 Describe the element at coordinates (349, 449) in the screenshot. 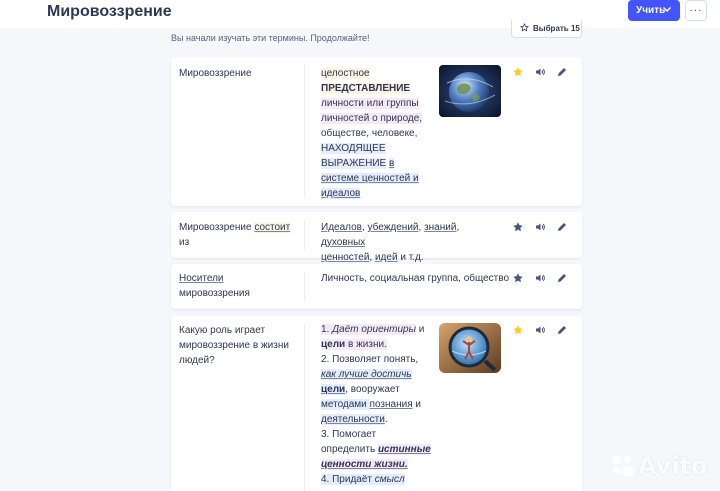

I see `def-fragment: определить` at that location.